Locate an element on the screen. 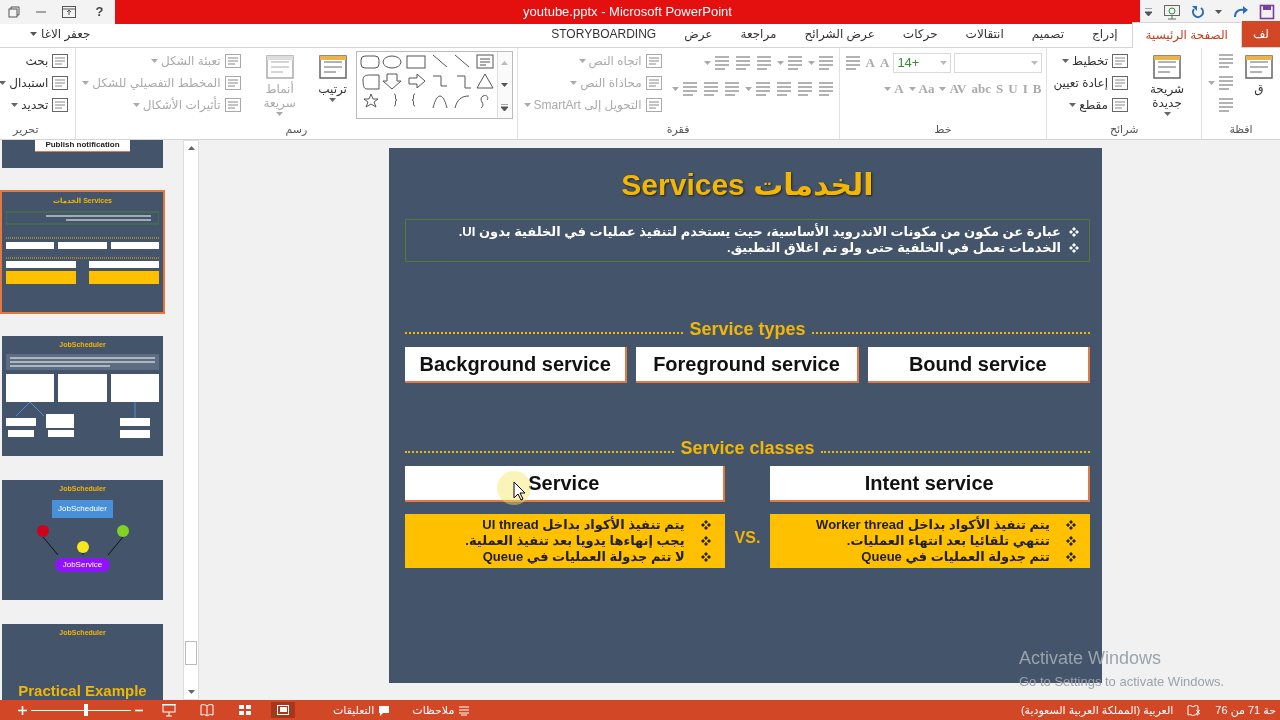  ribbon-button: تحديد is located at coordinates (40, 105).